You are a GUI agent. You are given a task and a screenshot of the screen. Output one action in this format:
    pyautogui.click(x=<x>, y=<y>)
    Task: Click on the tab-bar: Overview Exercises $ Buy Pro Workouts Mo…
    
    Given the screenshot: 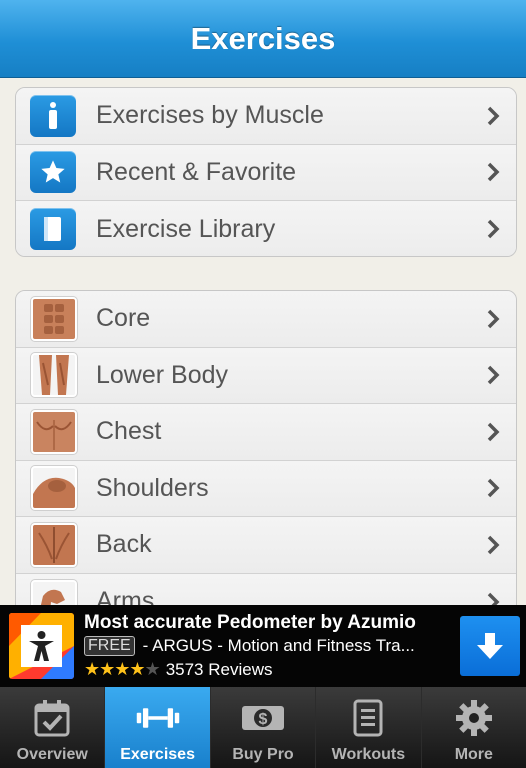 What is the action you would take?
    pyautogui.click(x=263, y=727)
    